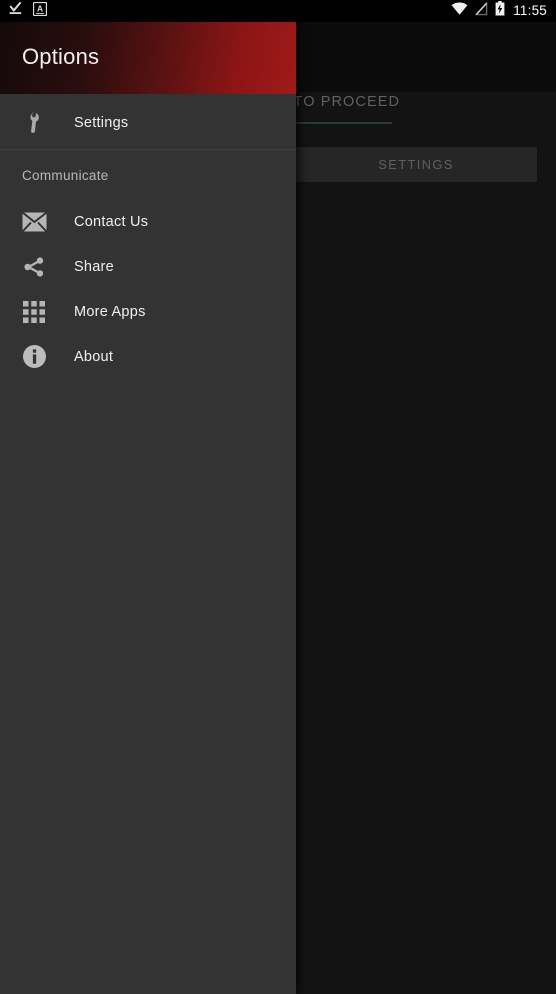 This screenshot has width=556, height=994. What do you see at coordinates (28, 11) in the screenshot?
I see `status-bar-left-icons: A` at bounding box center [28, 11].